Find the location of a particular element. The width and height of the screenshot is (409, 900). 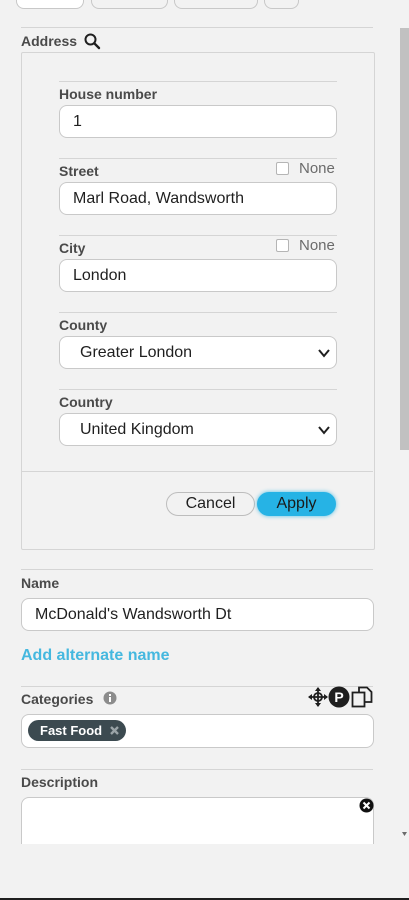

search-icon is located at coordinates (92, 41).